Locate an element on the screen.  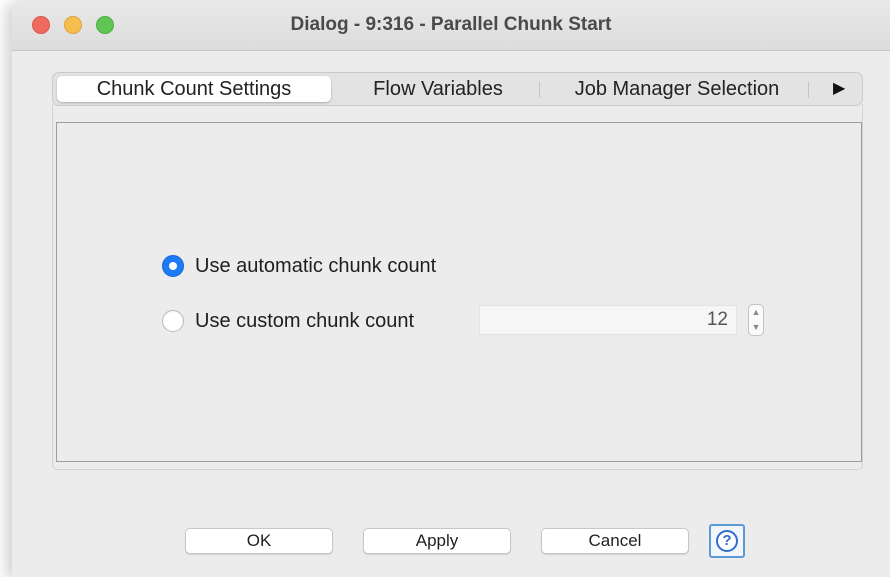
automatic-chunk-count-option: Use automatic chunk count is located at coordinates (299, 266).